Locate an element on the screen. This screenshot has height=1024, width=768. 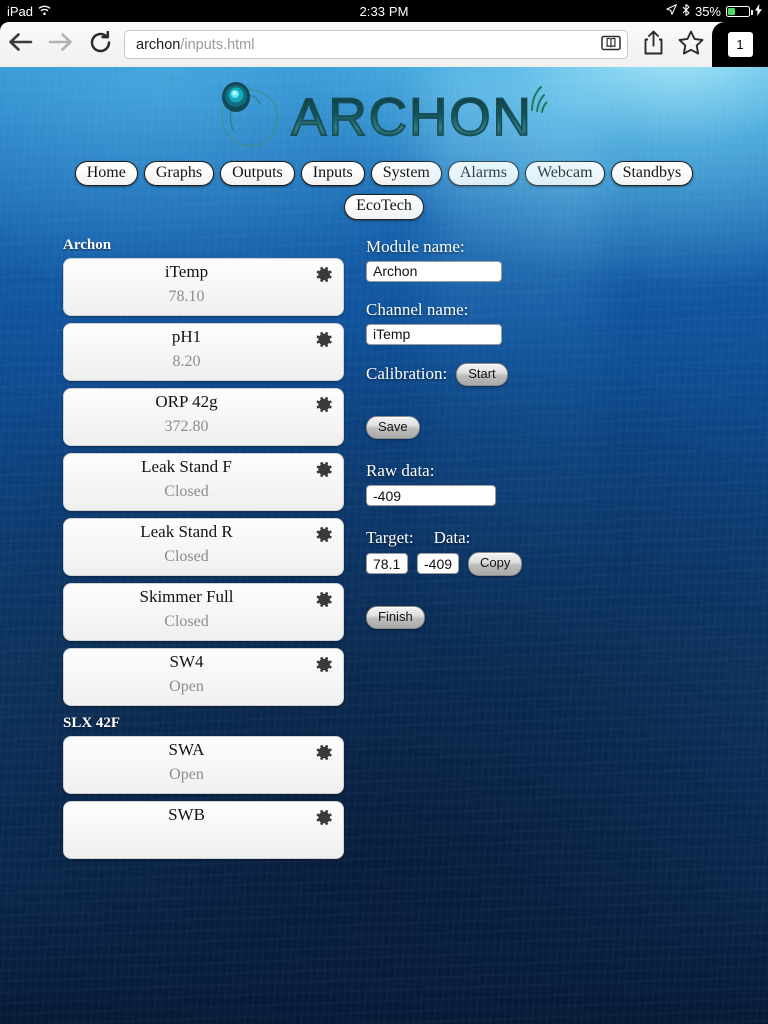
share-icon is located at coordinates (653, 45).